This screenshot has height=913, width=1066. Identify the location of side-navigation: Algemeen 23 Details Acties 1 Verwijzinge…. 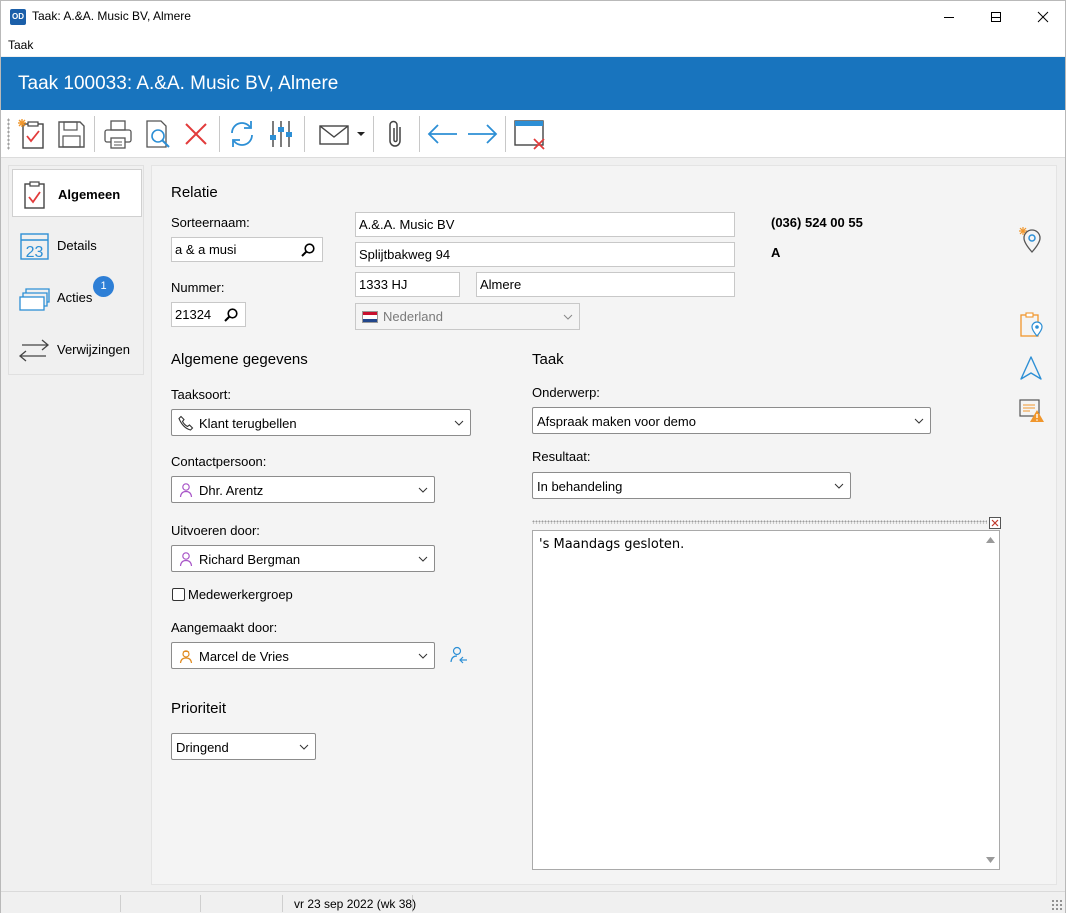
(76, 270).